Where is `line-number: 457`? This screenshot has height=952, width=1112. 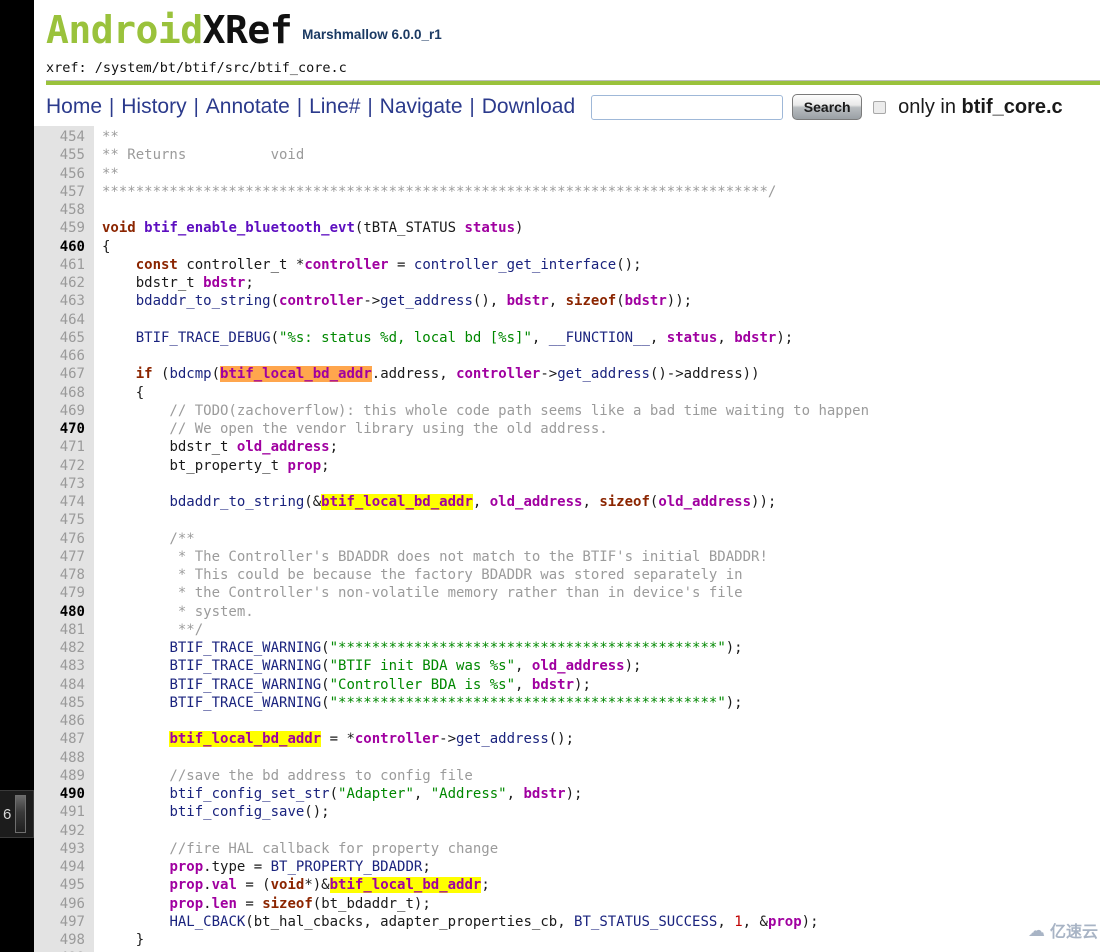 line-number: 457 is located at coordinates (64, 192).